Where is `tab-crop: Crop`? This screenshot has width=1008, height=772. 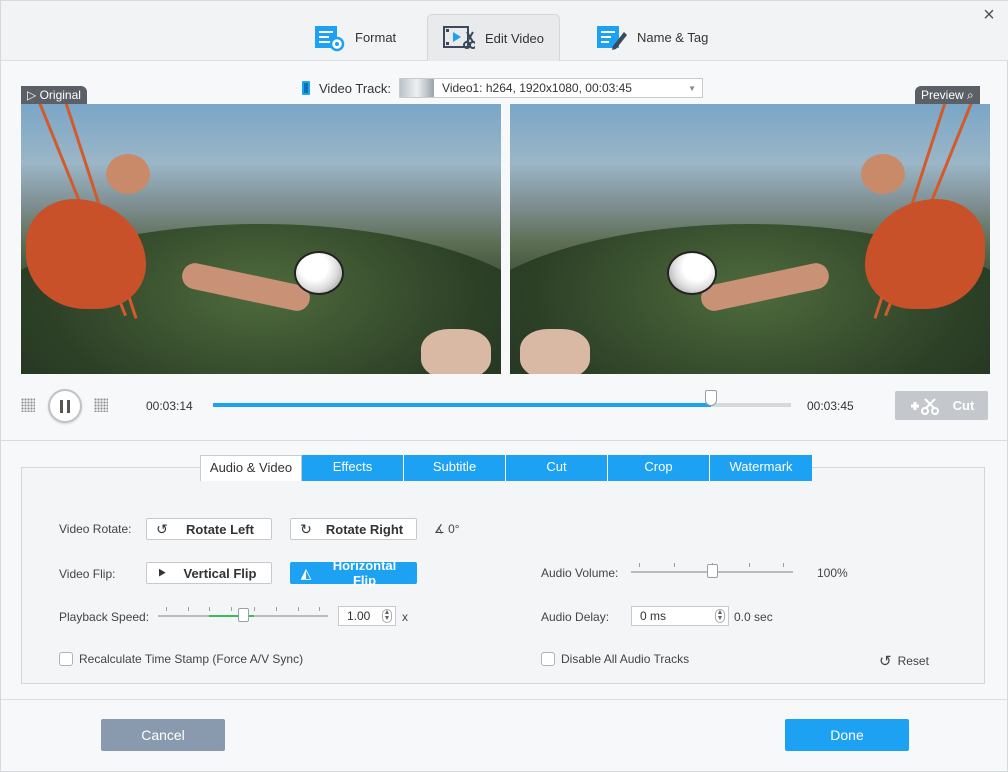
tab-crop: Crop is located at coordinates (659, 468).